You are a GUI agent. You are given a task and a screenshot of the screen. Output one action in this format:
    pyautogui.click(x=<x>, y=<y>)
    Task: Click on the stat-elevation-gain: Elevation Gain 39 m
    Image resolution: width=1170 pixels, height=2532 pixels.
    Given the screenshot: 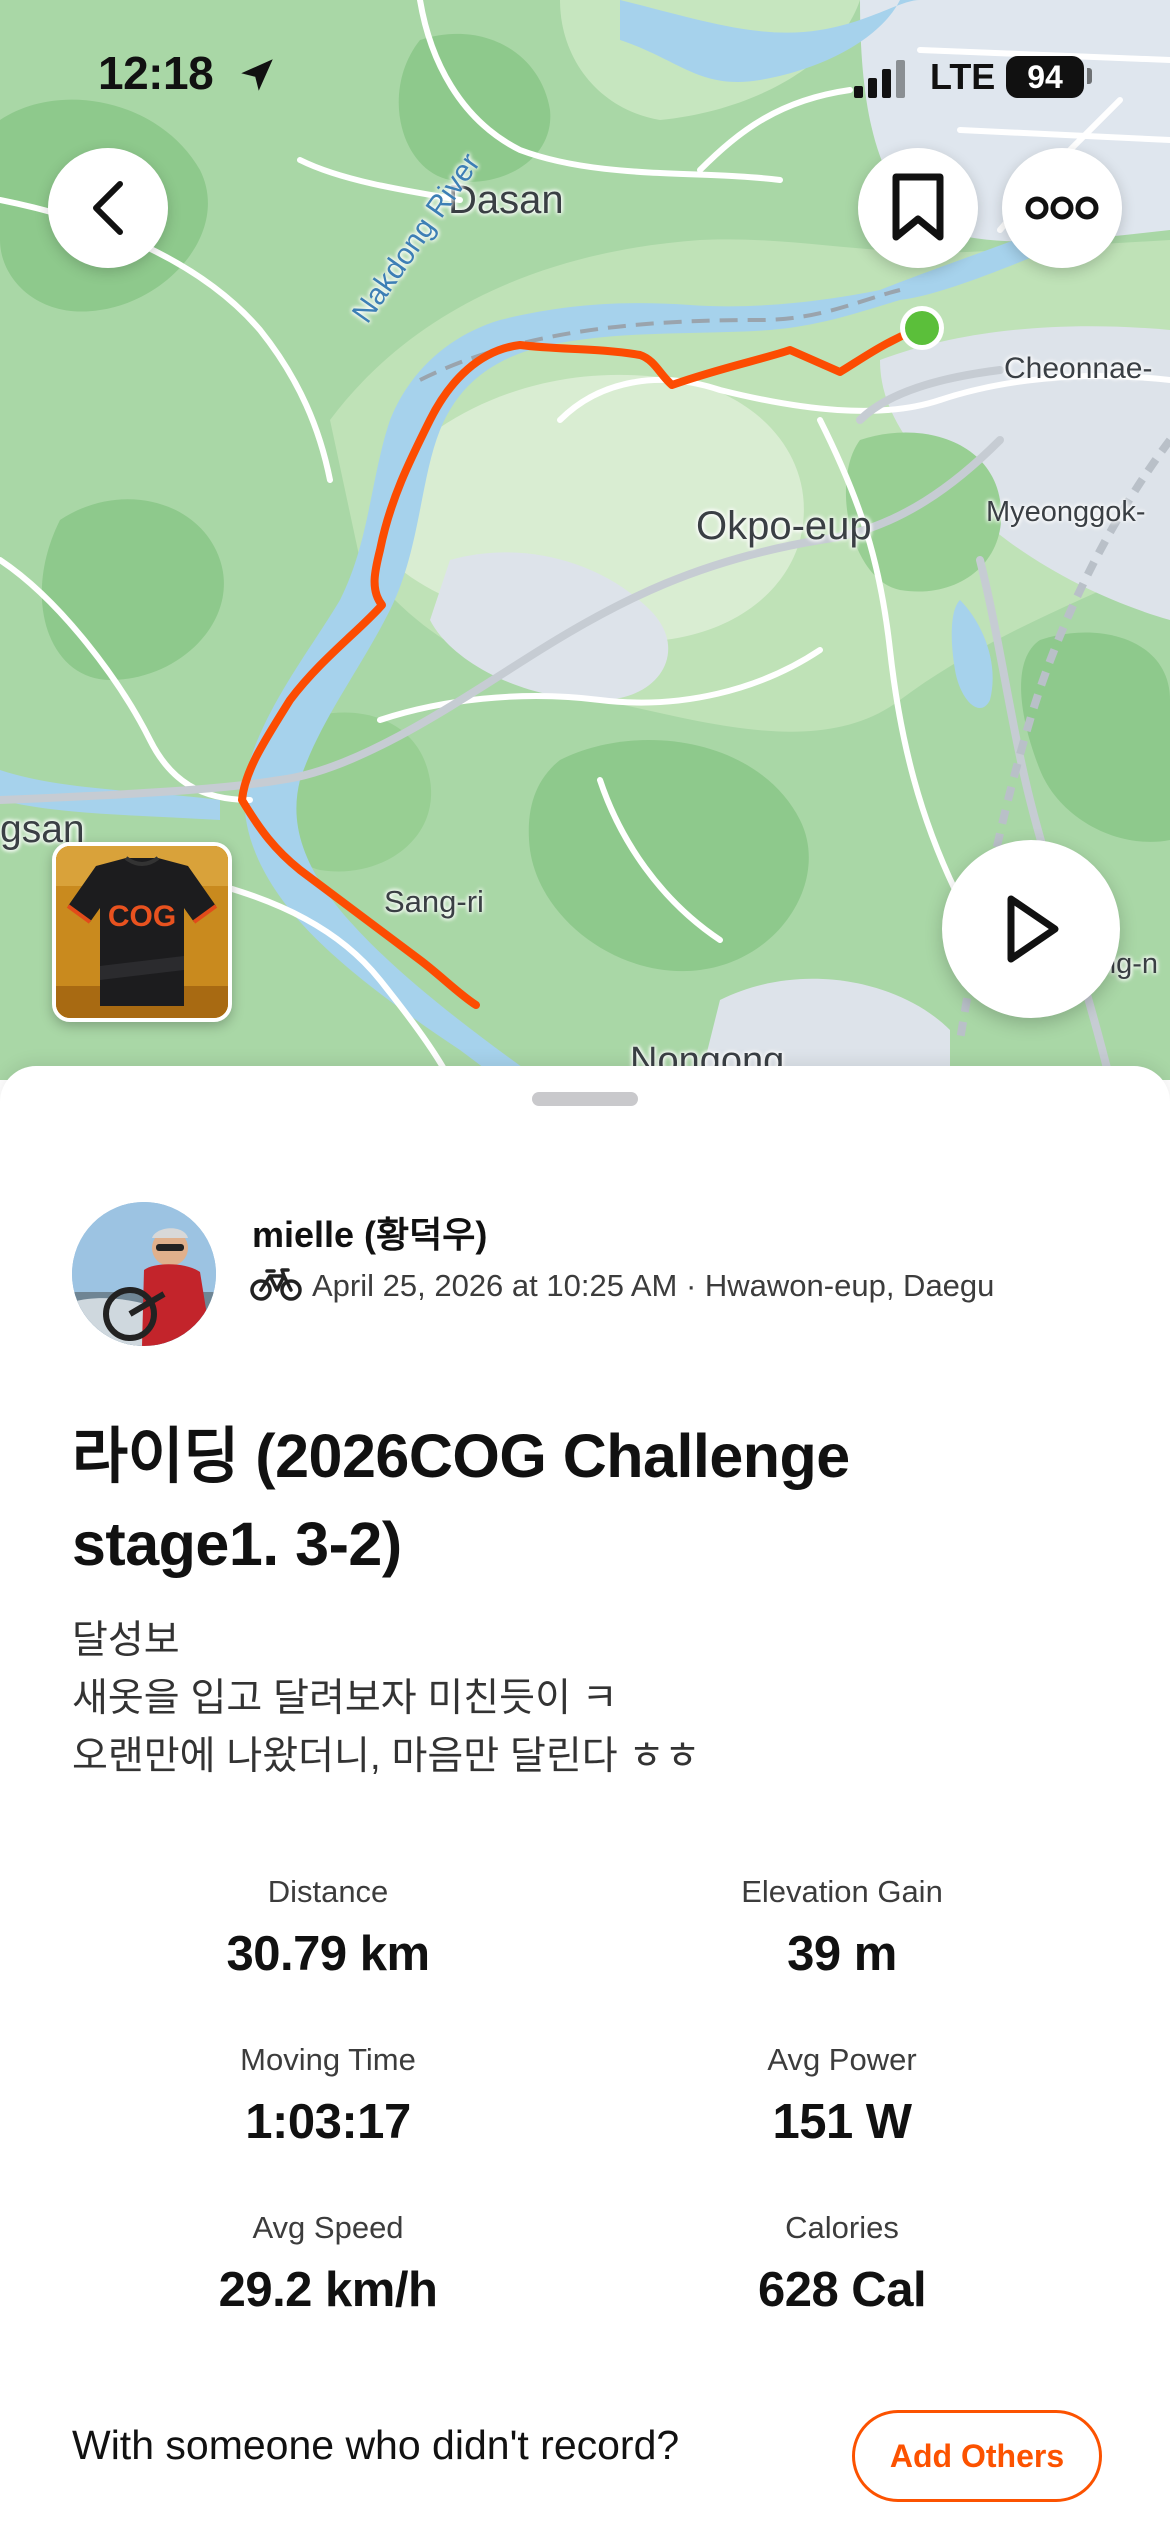 What is the action you would take?
    pyautogui.click(x=842, y=1928)
    